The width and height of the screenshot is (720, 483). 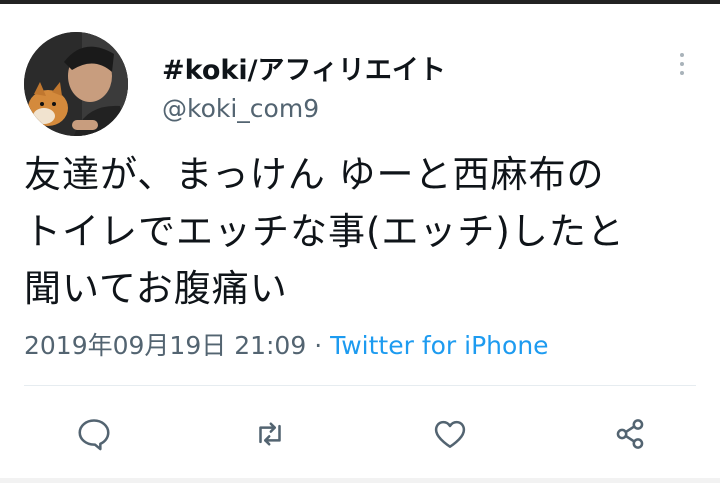 I want to click on share-icon, so click(x=630, y=434).